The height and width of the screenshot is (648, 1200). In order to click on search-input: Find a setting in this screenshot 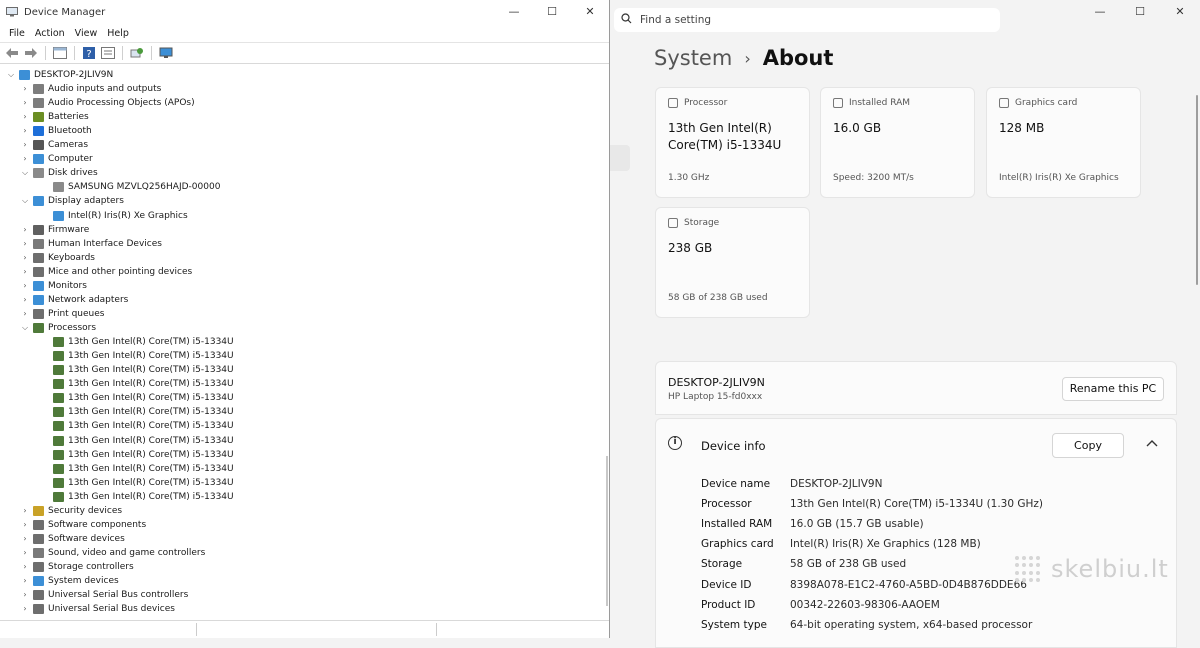, I will do `click(807, 20)`.